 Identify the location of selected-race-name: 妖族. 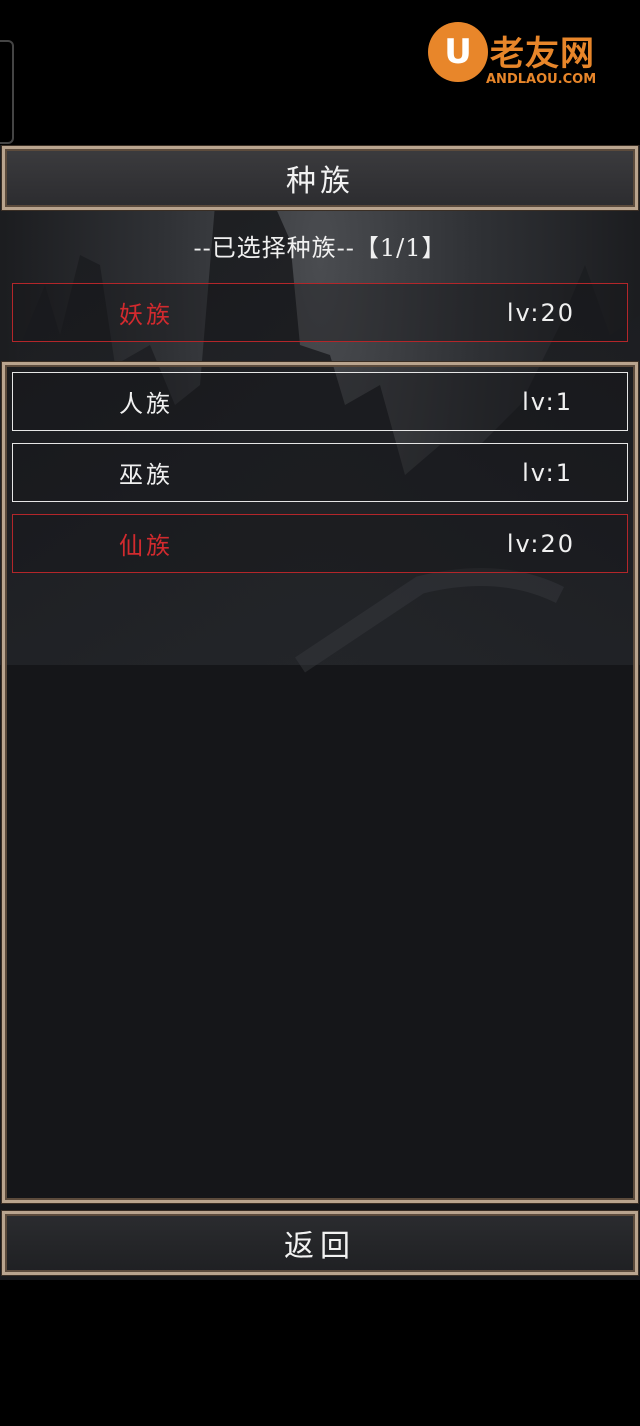
(146, 315).